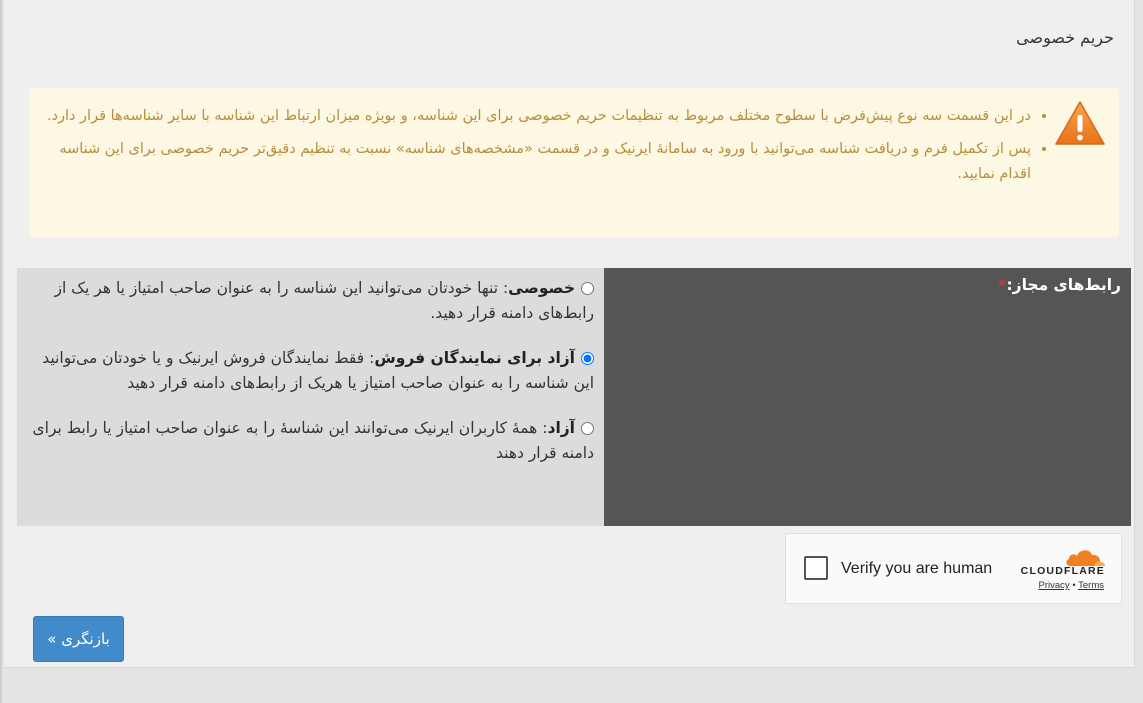 This screenshot has width=1143, height=703. What do you see at coordinates (561, 428) in the screenshot?
I see `option-title: آزاد` at bounding box center [561, 428].